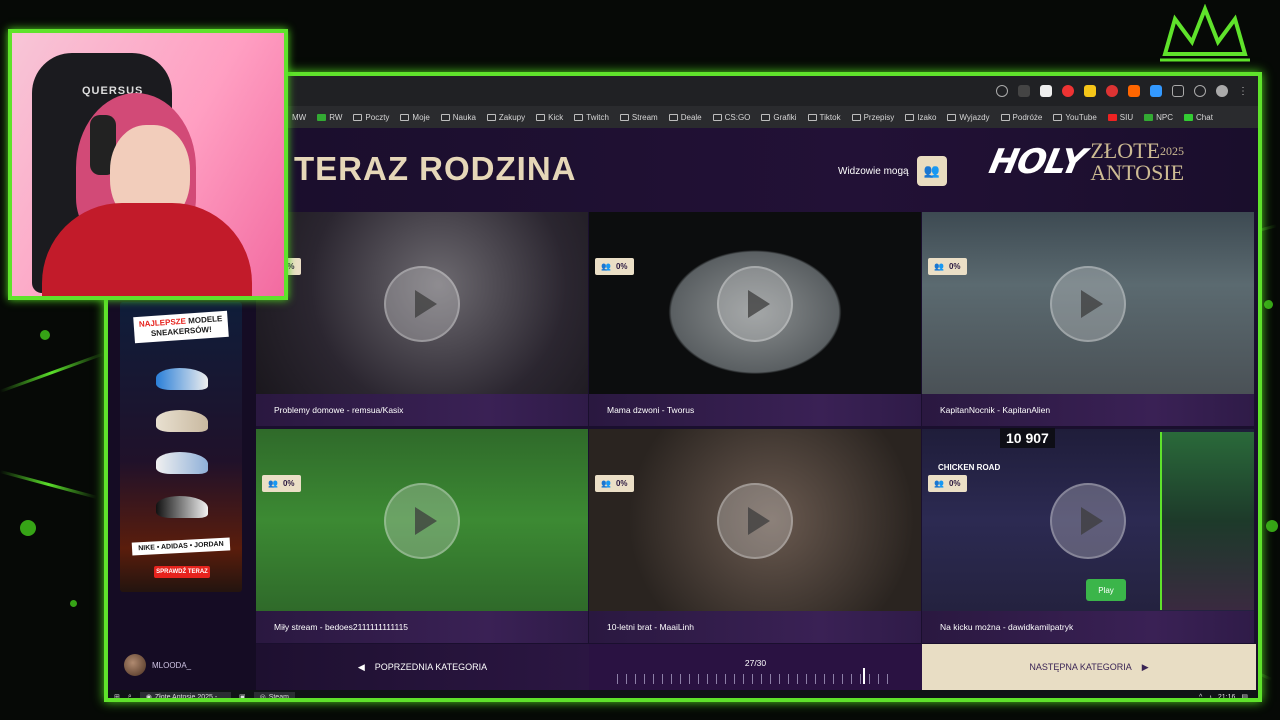 This screenshot has width=1280, height=720. I want to click on bookmark-folder: Grafiki, so click(779, 117).